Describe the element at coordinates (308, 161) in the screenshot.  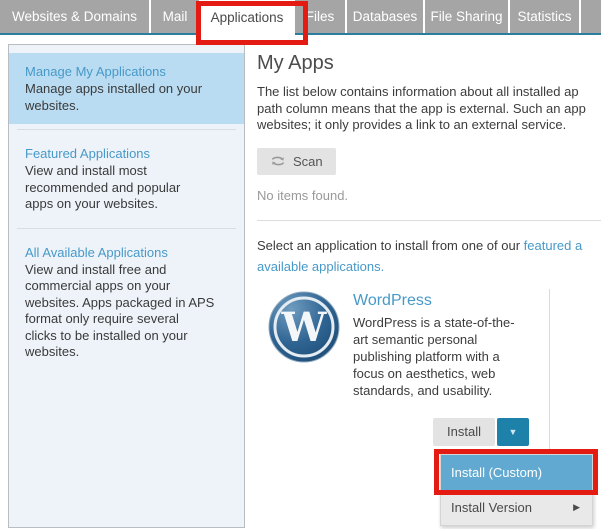
I see `scan-button-label: Scan` at that location.